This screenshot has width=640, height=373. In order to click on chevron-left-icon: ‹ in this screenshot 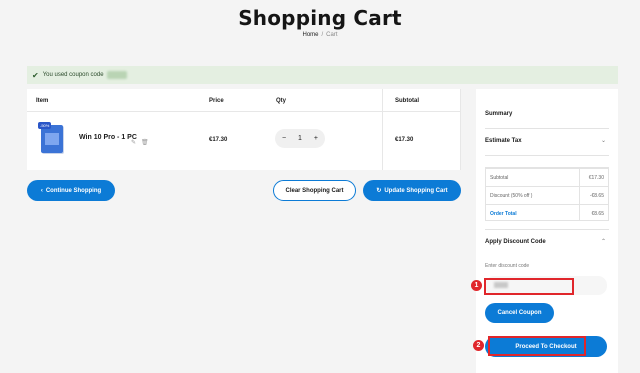, I will do `click(41, 190)`.